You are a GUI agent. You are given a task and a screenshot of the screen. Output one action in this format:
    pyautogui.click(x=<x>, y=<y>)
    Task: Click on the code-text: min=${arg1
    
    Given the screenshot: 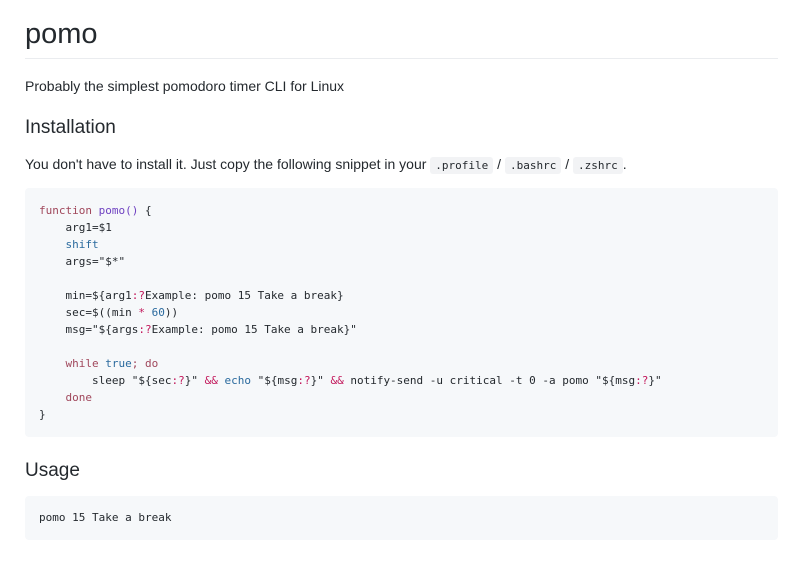 What is the action you would take?
    pyautogui.click(x=98, y=295)
    